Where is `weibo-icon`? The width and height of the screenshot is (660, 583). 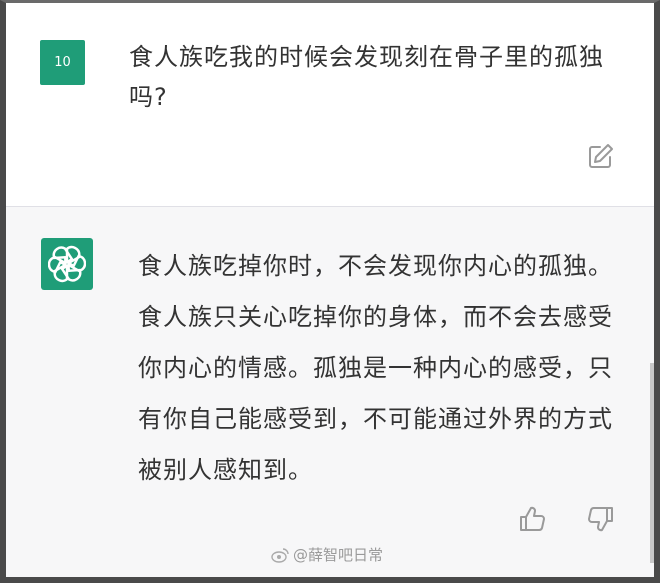 weibo-icon is located at coordinates (280, 555).